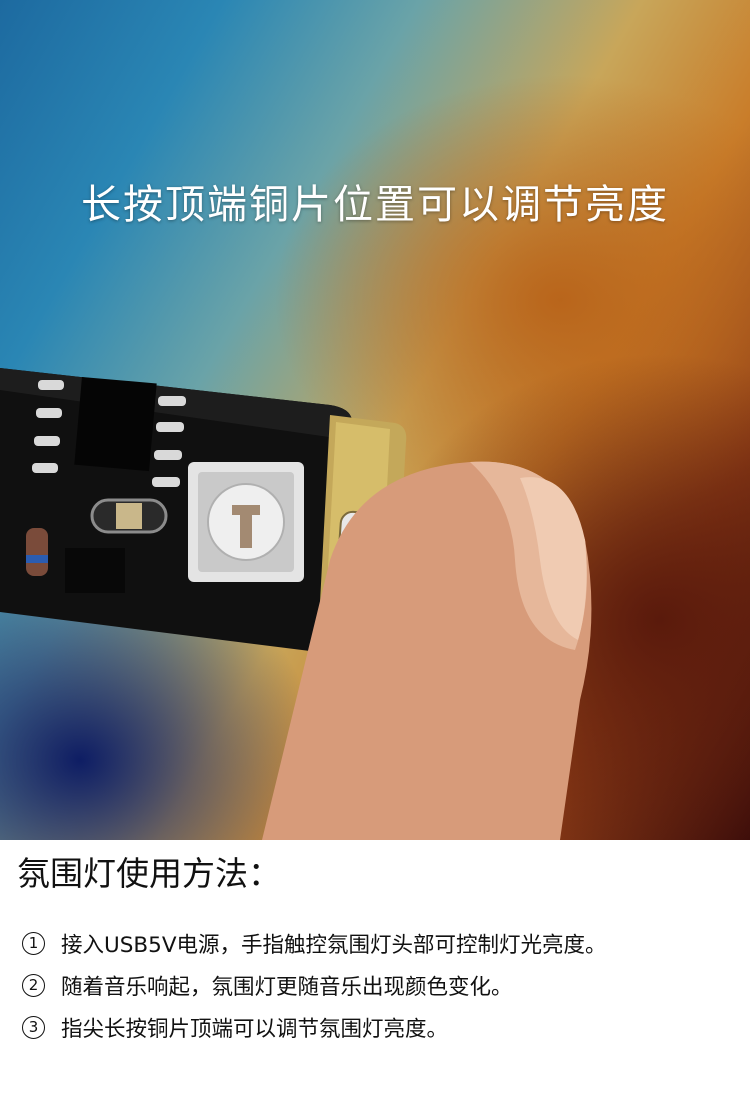 This screenshot has width=750, height=1097. I want to click on circled-number: 1, so click(33, 943).